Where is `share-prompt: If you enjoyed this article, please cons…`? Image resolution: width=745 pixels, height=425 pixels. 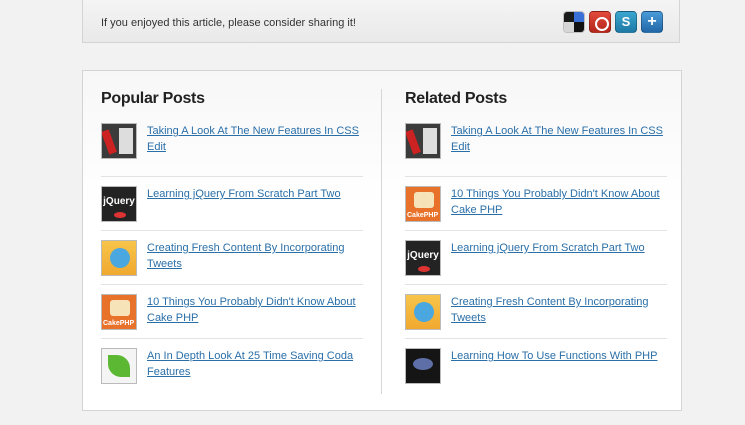 share-prompt: If you enjoyed this article, please cons… is located at coordinates (228, 23).